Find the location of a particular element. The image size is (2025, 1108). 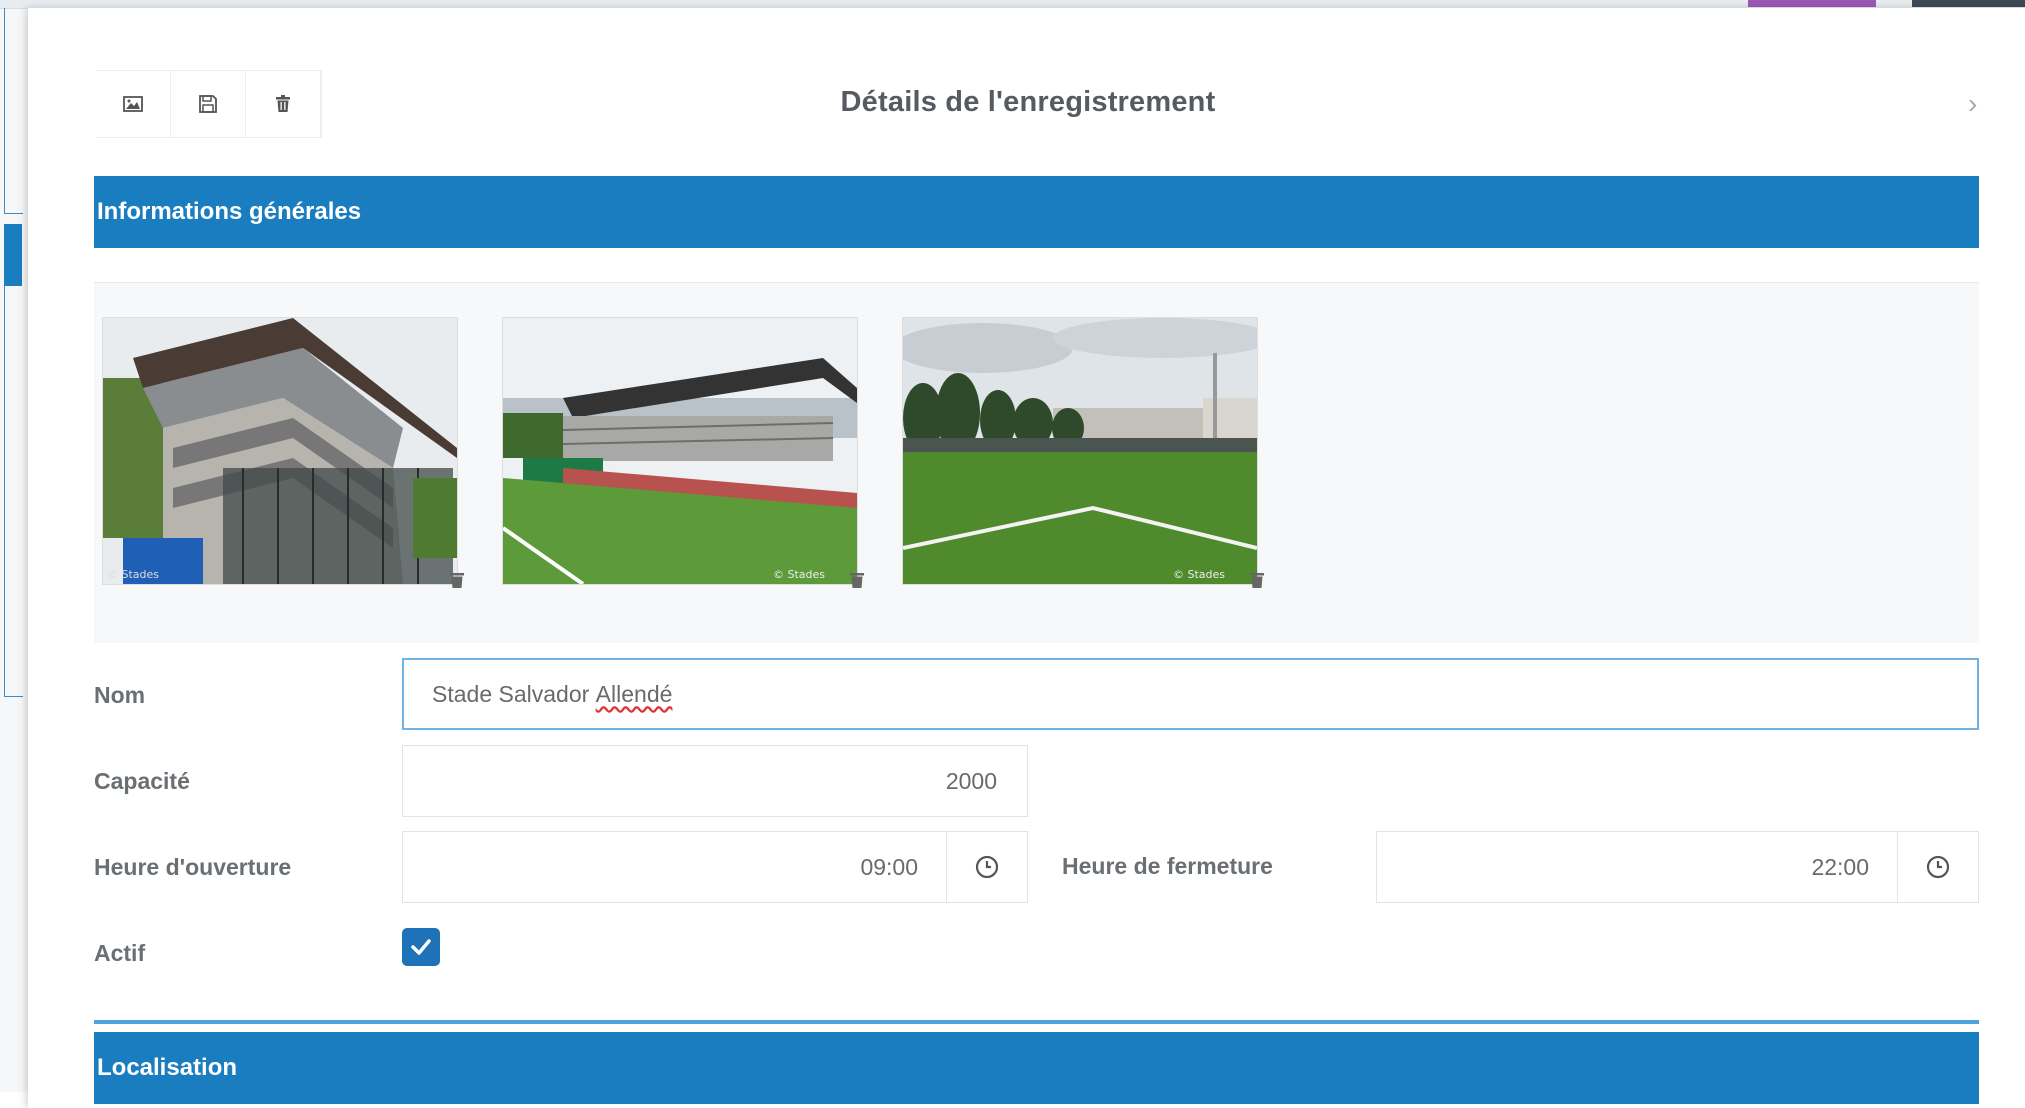

section-header-general: Informations générales is located at coordinates (1036, 212).